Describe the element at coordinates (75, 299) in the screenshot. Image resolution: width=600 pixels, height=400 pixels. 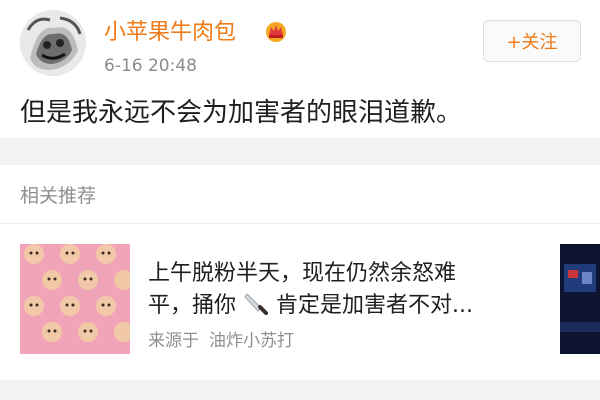
I see `recommendation-thumbnail` at that location.